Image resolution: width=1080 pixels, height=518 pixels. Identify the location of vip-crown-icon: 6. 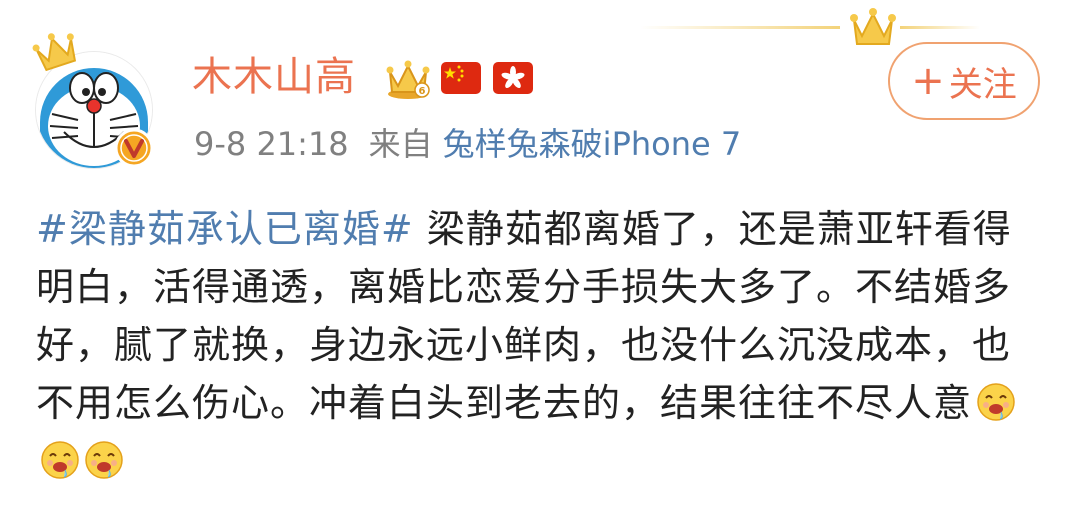
(408, 78).